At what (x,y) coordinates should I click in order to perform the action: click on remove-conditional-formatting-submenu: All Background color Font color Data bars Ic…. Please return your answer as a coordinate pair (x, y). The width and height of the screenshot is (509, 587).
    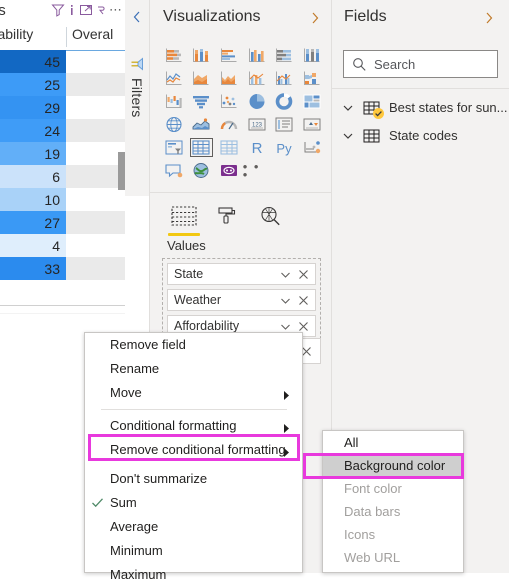
    Looking at the image, I should click on (393, 501).